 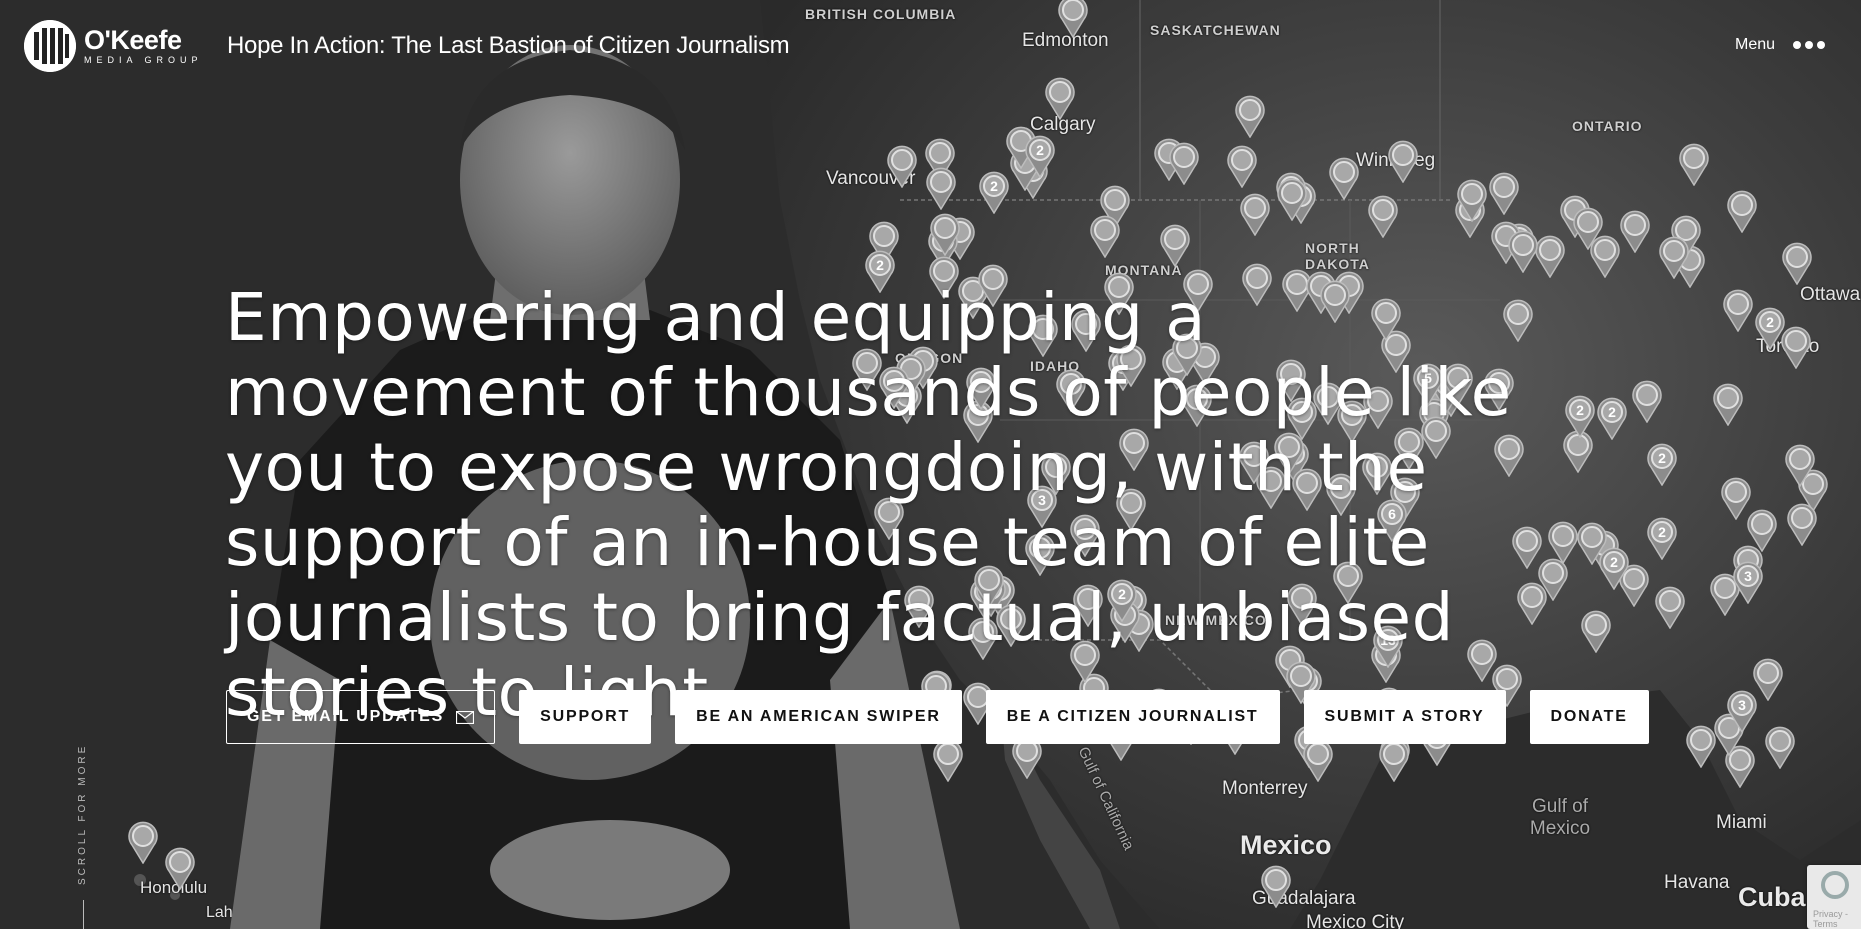 I want to click on scroll-for-more-hint: SCROLL FOR MORE, so click(x=83, y=814).